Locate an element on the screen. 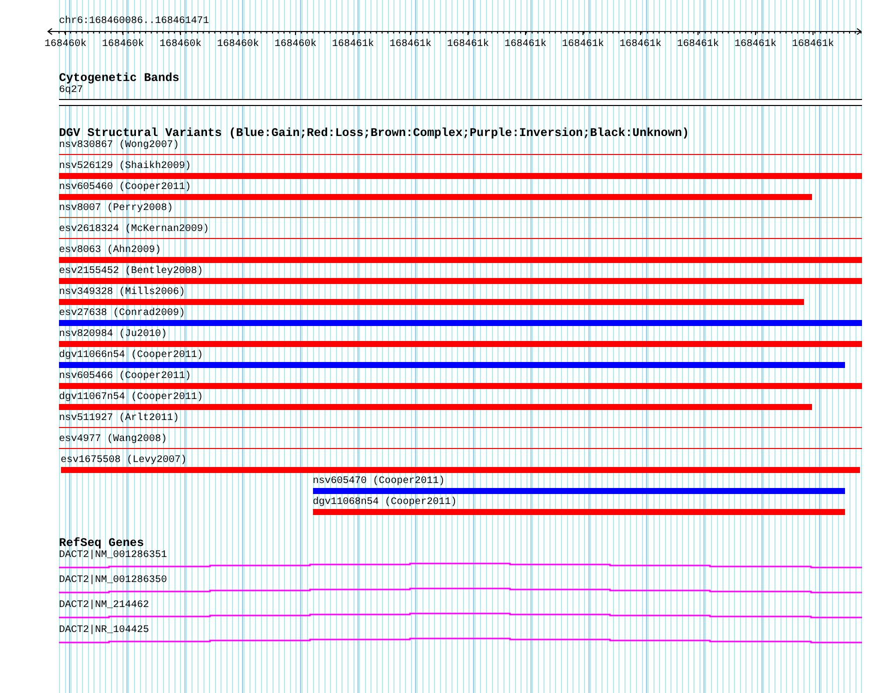  variant-label: nsv605470 (Cooper2011) is located at coordinates (378, 481).